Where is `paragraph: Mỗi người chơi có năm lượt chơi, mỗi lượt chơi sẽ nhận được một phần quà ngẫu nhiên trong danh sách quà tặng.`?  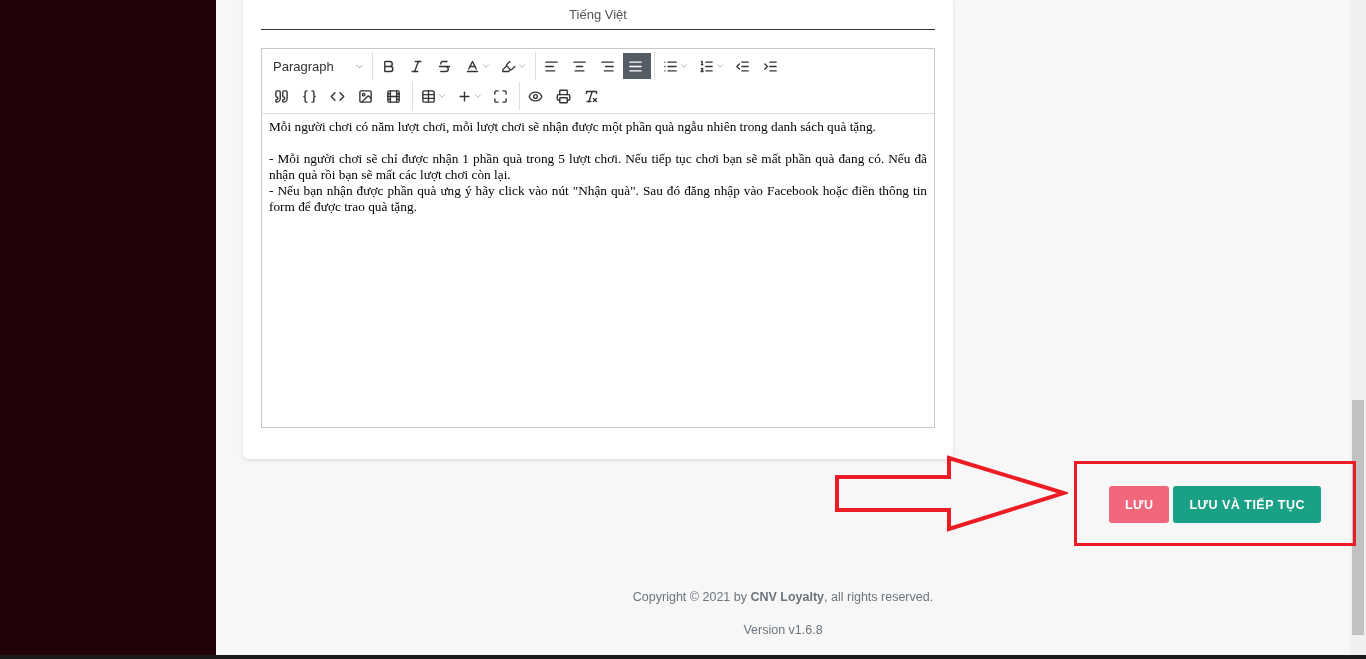 paragraph: Mỗi người chơi có năm lượt chơi, mỗi lượt chơi sẽ nhận được một phần quà ngẫu nhiên trong danh sách quà tặng. is located at coordinates (573, 127).